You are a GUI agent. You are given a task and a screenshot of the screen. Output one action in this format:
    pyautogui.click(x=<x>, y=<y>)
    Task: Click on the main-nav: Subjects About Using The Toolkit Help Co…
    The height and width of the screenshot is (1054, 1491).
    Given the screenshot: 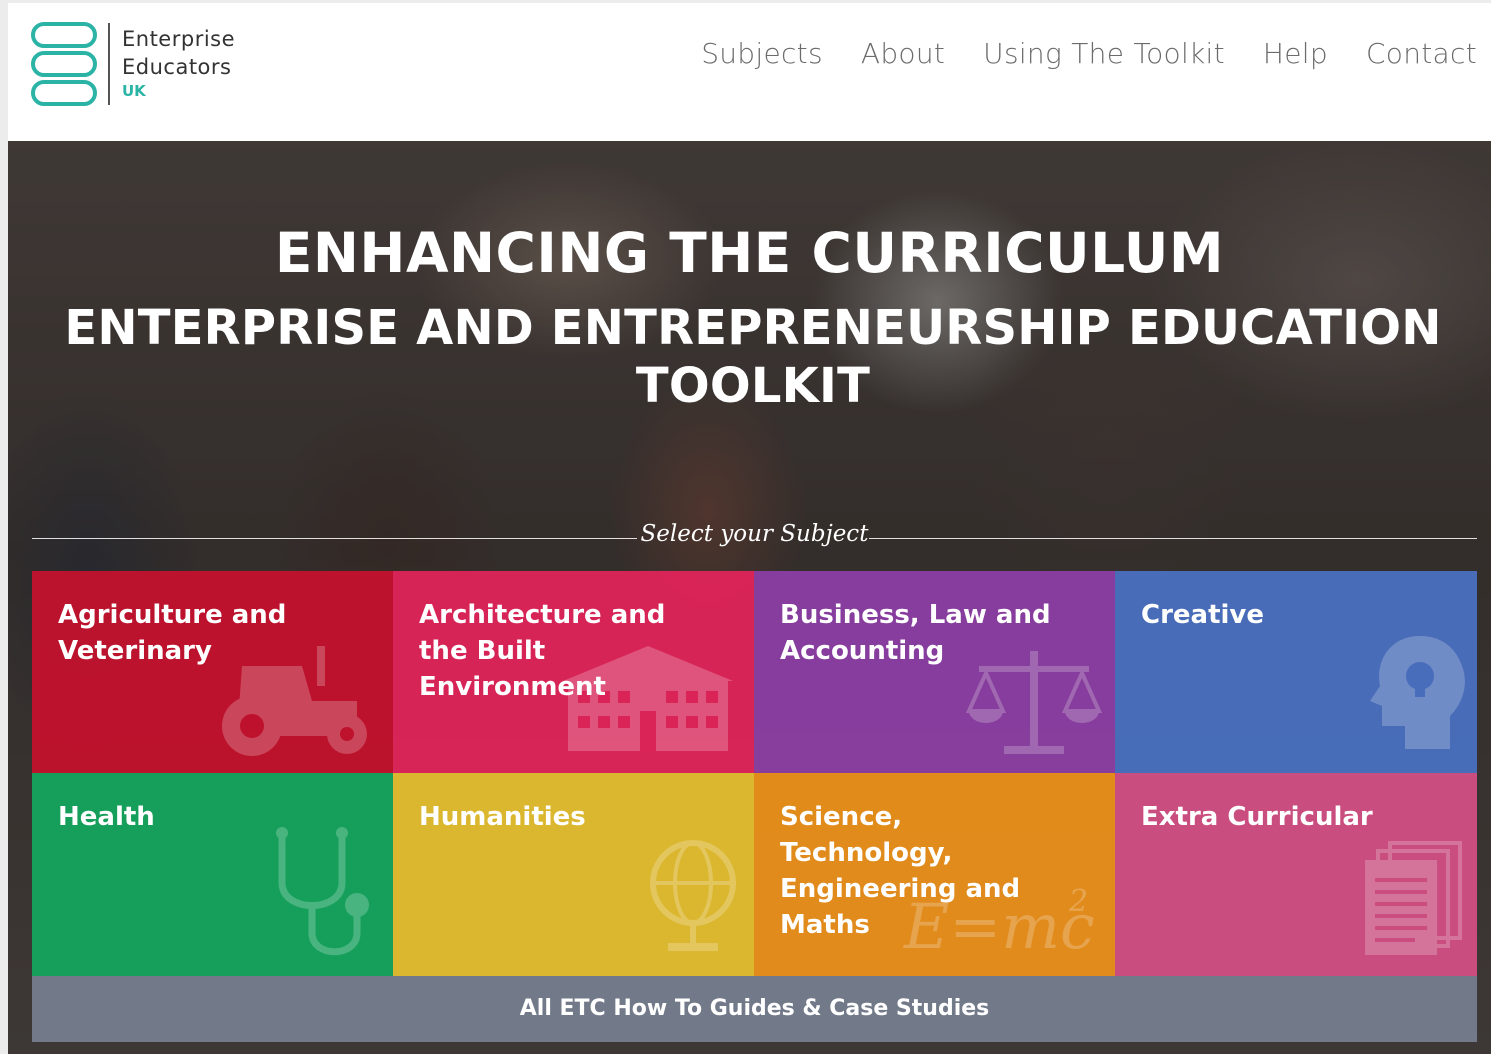 What is the action you would take?
    pyautogui.click(x=1089, y=53)
    